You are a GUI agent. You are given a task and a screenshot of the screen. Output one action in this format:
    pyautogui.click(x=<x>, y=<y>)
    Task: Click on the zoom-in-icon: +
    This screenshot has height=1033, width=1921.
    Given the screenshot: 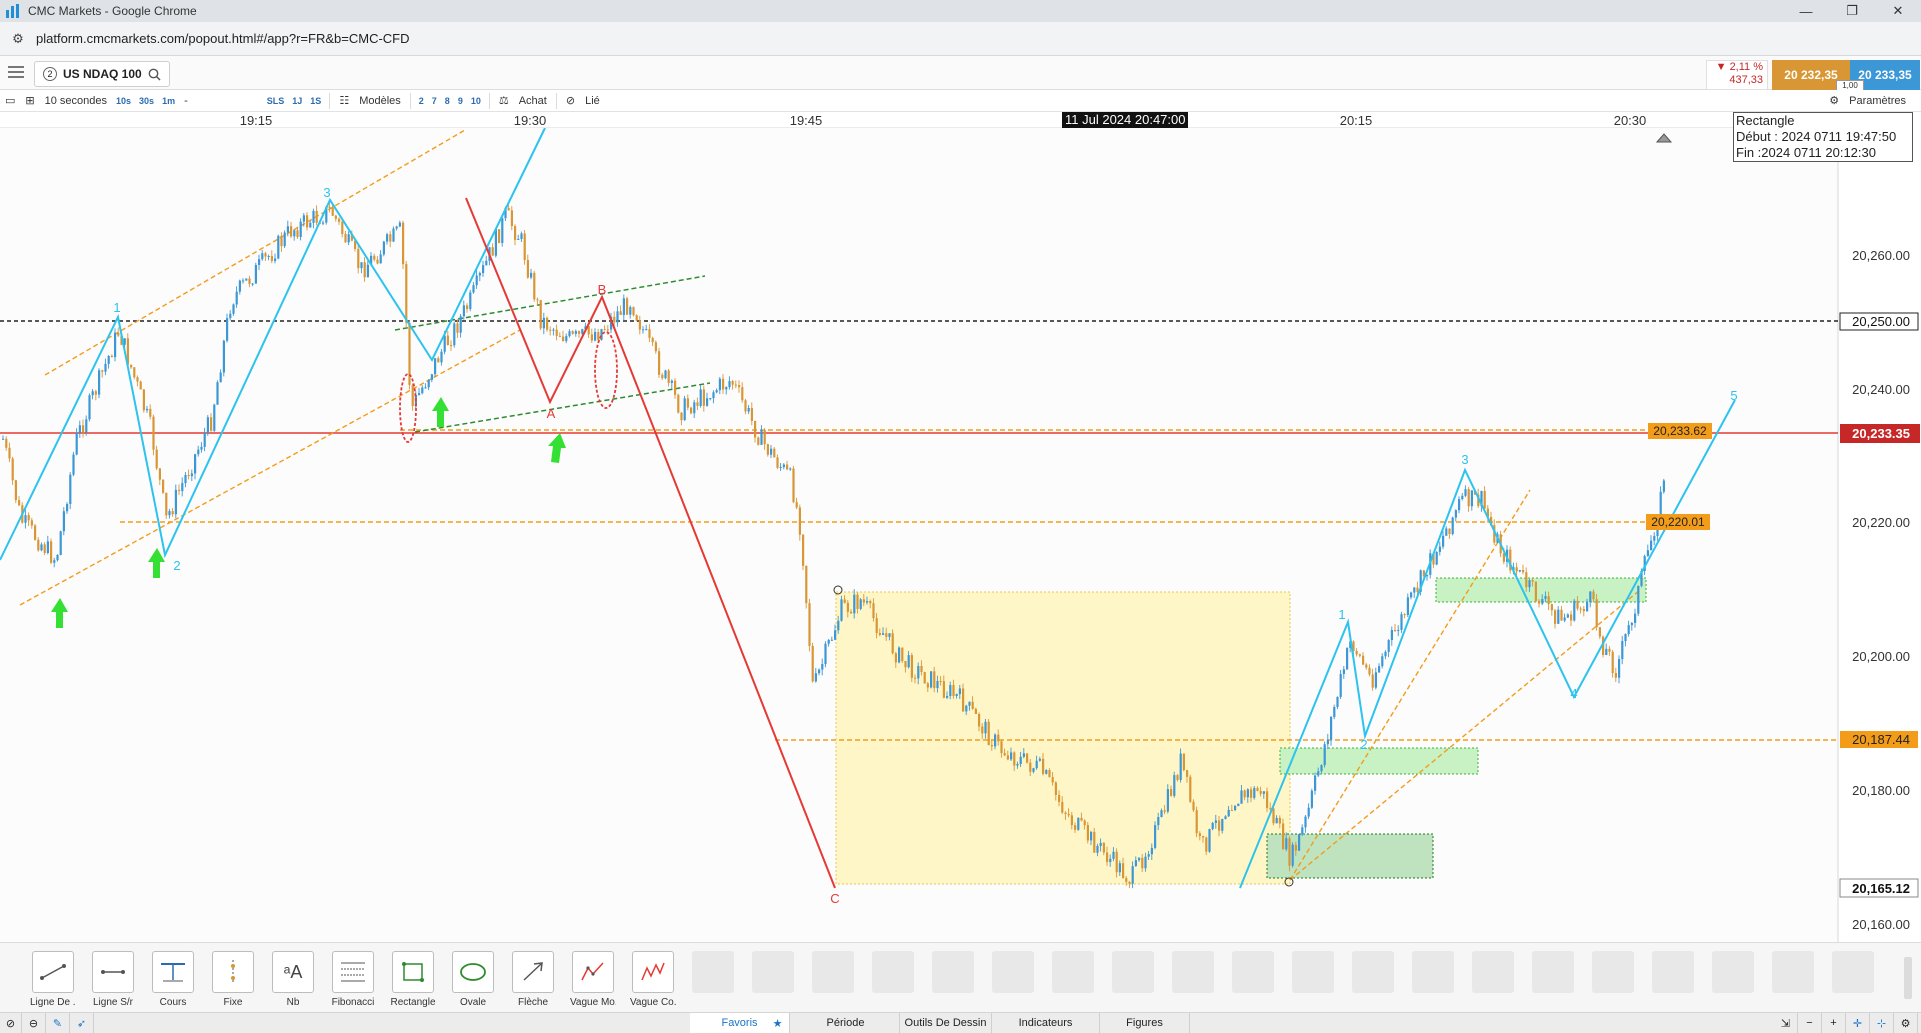 What is the action you would take?
    pyautogui.click(x=1834, y=1023)
    